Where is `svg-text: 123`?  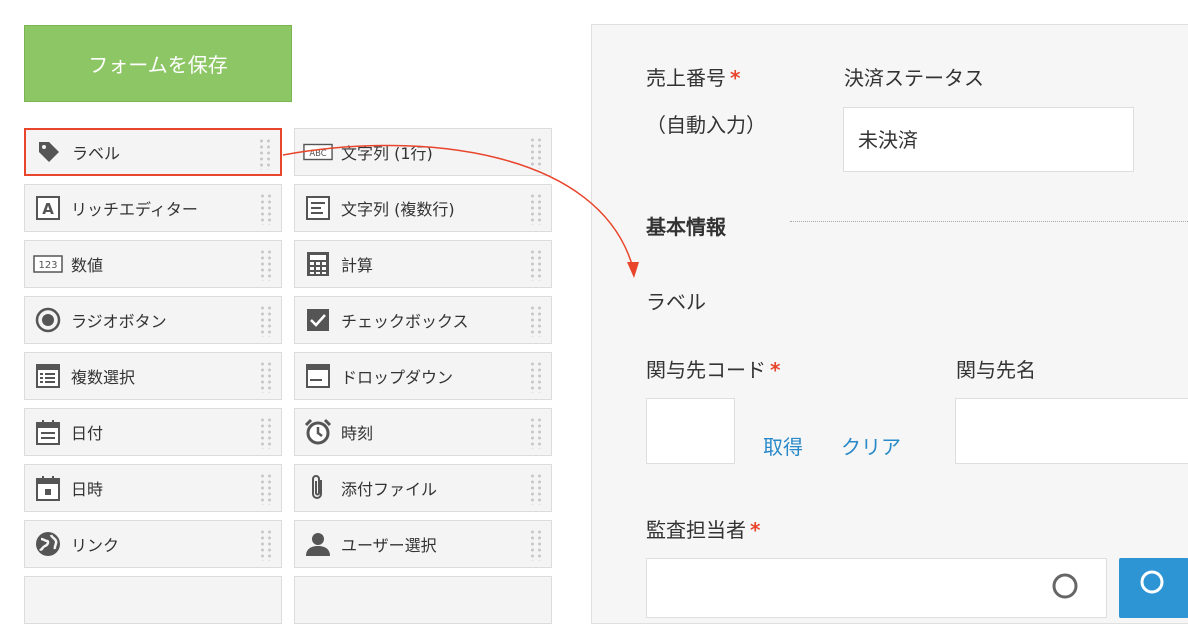 svg-text: 123 is located at coordinates (47, 265).